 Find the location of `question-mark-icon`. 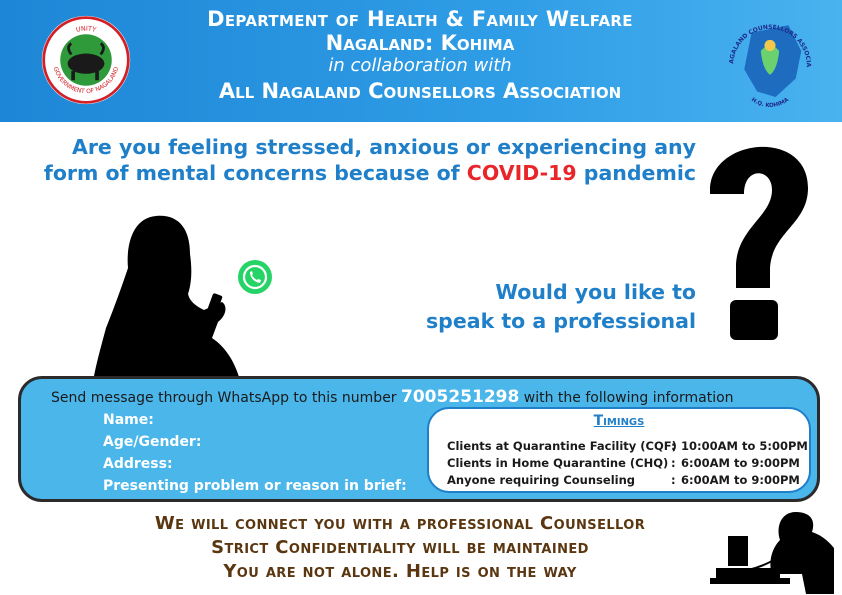

question-mark-icon is located at coordinates (759, 243).